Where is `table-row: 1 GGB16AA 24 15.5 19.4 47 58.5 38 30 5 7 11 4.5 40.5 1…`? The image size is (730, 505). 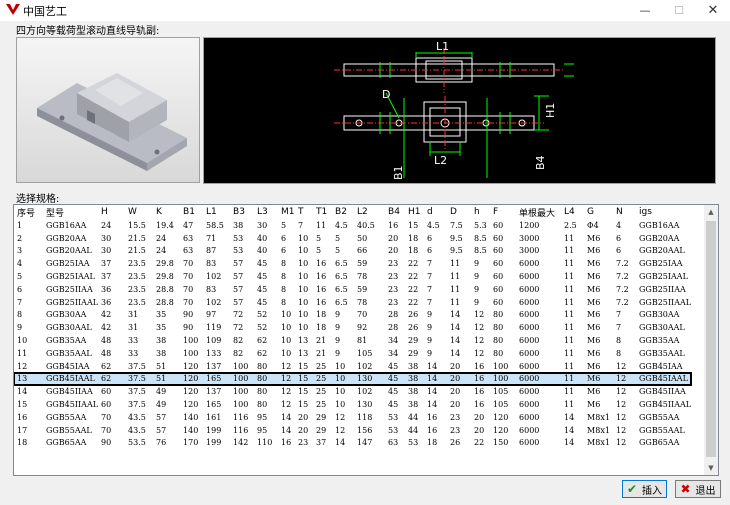 table-row: 1 GGB16AA 24 15.5 19.4 47 58.5 38 30 5 7 11 4.5 40.5 1… is located at coordinates (352, 225).